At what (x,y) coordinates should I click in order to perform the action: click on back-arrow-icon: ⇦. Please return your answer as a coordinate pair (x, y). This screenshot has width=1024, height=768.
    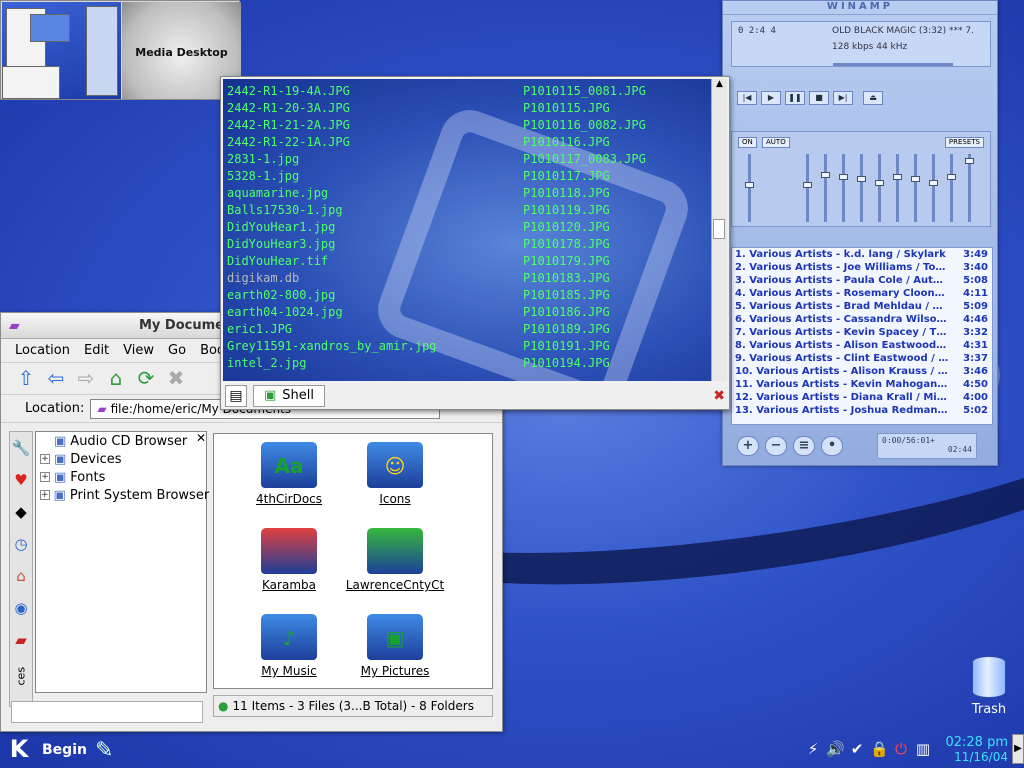
    Looking at the image, I should click on (56, 379).